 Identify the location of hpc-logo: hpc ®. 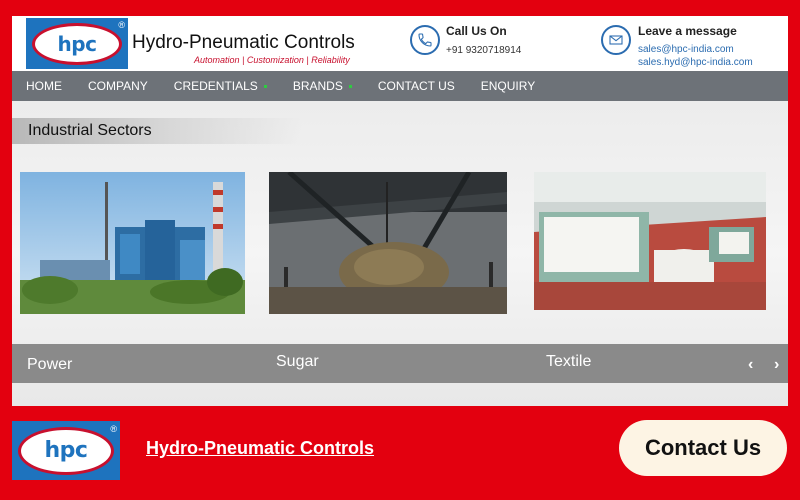
(77, 43).